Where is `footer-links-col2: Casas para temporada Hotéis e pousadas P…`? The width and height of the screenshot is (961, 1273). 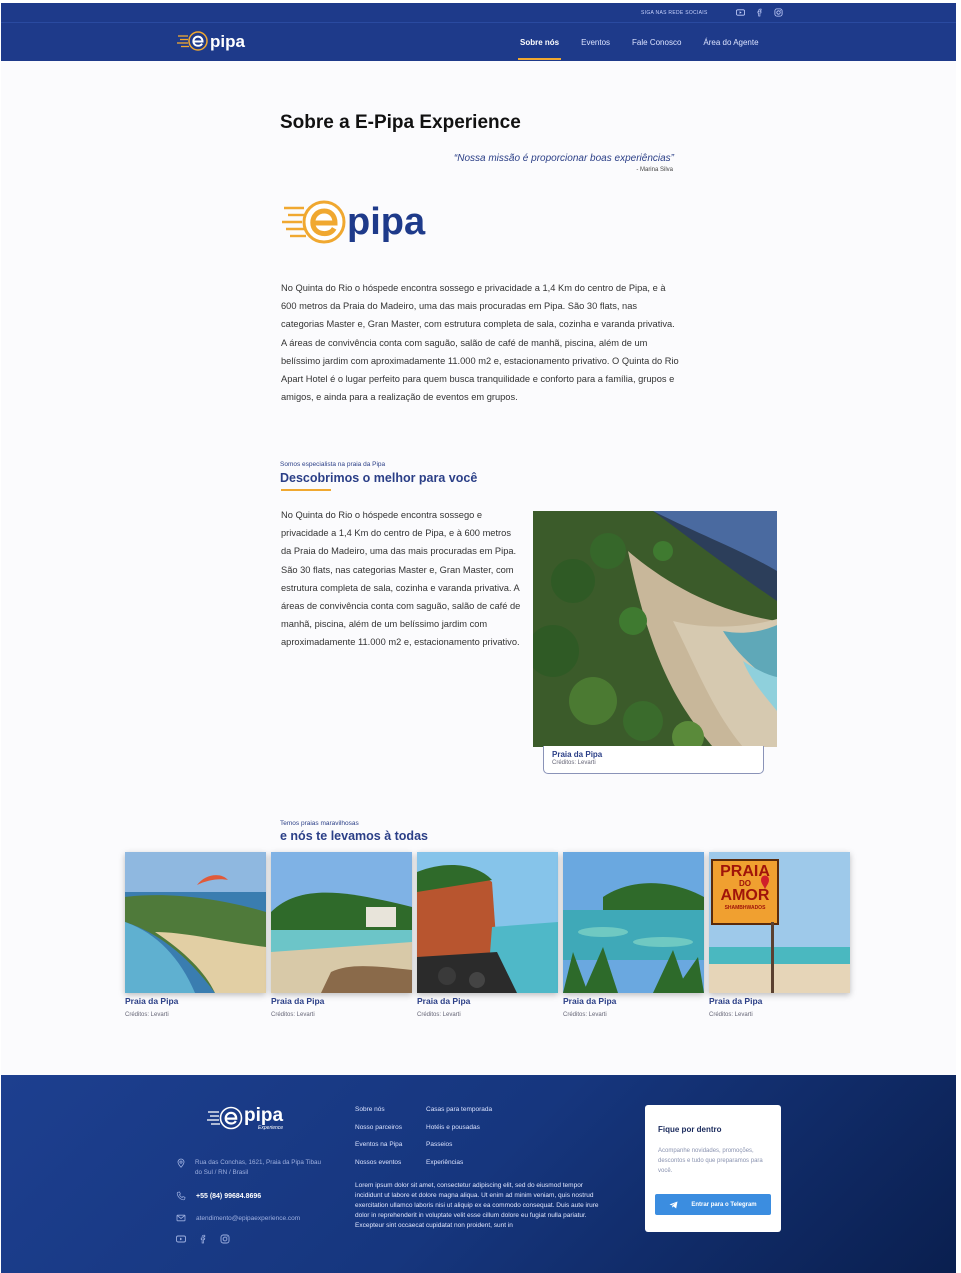 footer-links-col2: Casas para temporada Hotéis e pousadas P… is located at coordinates (459, 1141).